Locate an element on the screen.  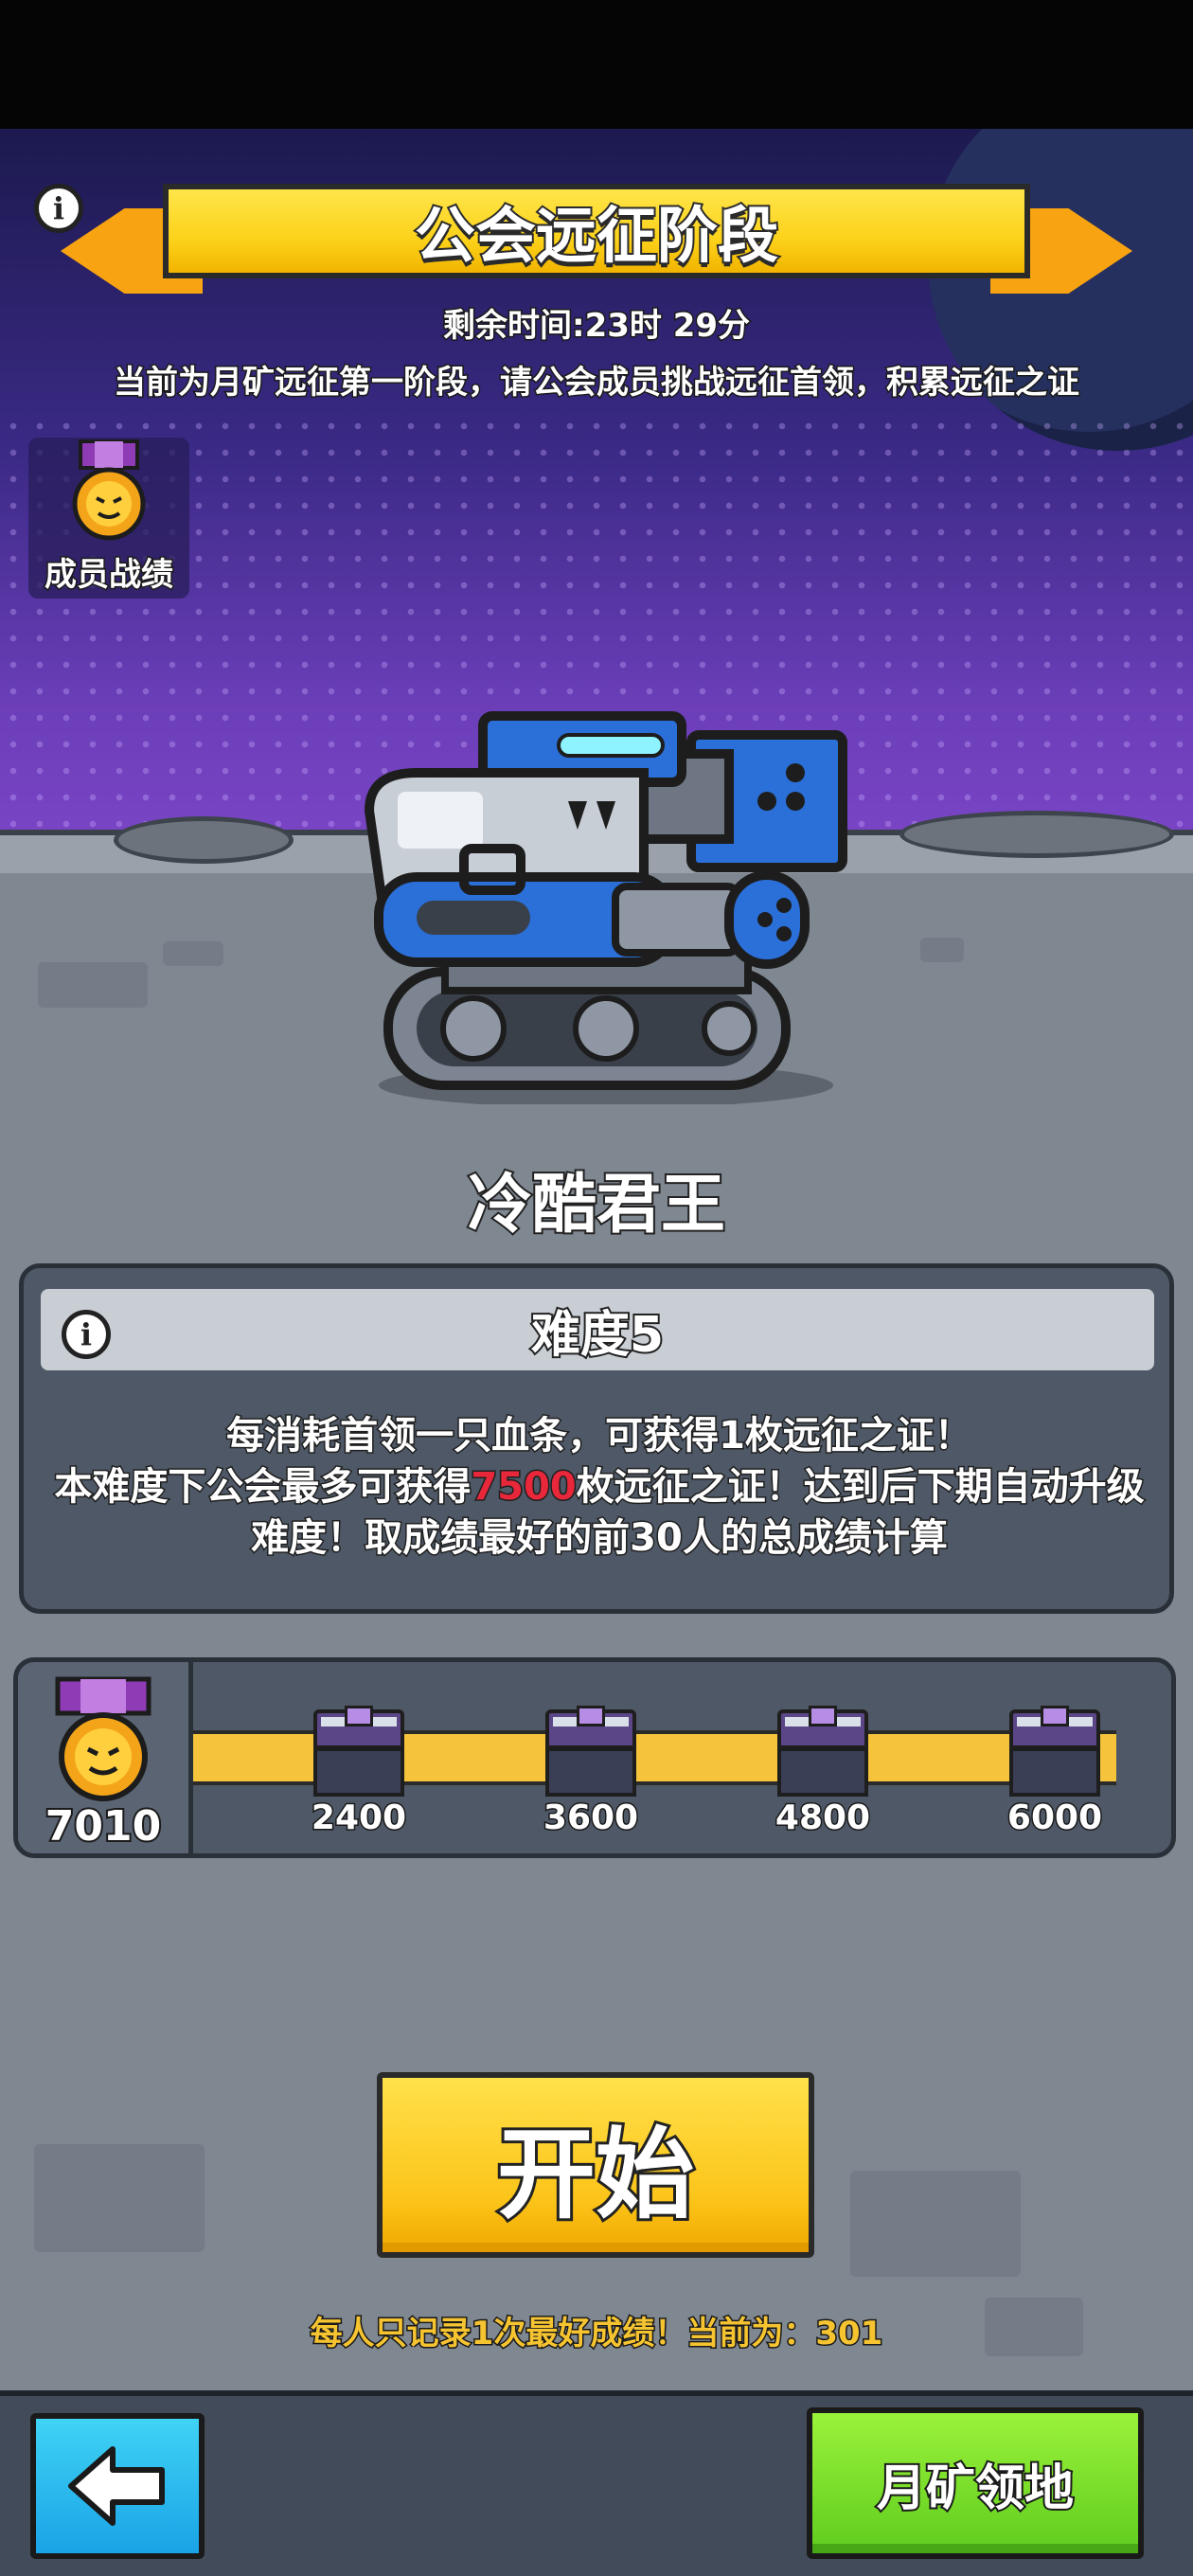
reward-progress-panel: 7010 2400 3600 4800 6000 is located at coordinates (594, 1757).